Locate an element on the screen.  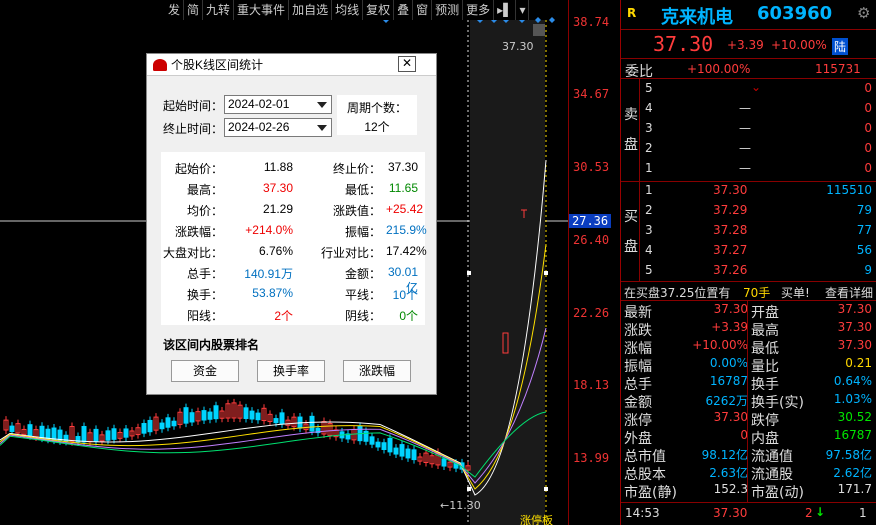
collapse-icon: ⌄ is located at coordinates (756, 87).